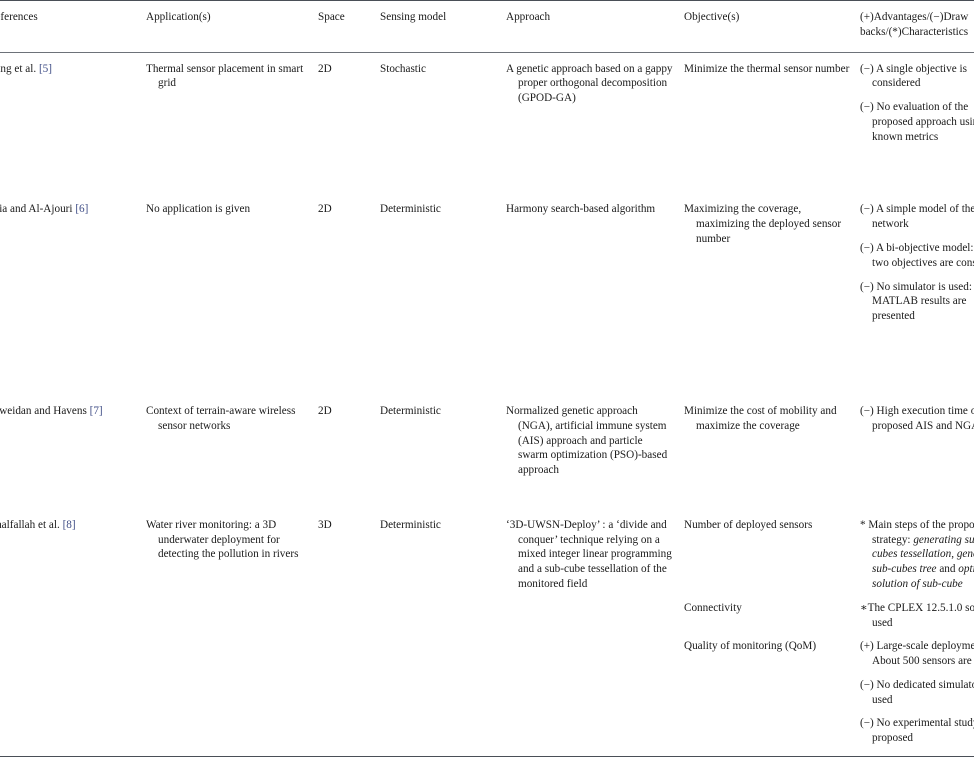 The height and width of the screenshot is (757, 974). What do you see at coordinates (232, 98) in the screenshot?
I see `cell-application: Thermal sensor placement in smart grid` at bounding box center [232, 98].